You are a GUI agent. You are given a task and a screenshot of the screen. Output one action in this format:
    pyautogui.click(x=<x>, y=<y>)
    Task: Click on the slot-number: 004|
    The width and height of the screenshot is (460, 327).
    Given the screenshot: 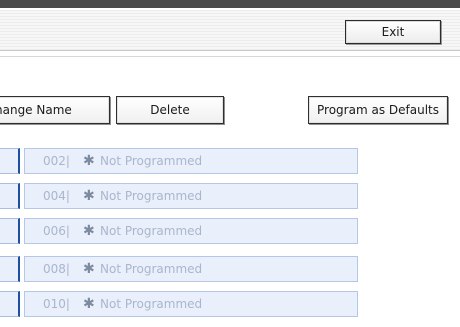 What is the action you would take?
    pyautogui.click(x=56, y=196)
    